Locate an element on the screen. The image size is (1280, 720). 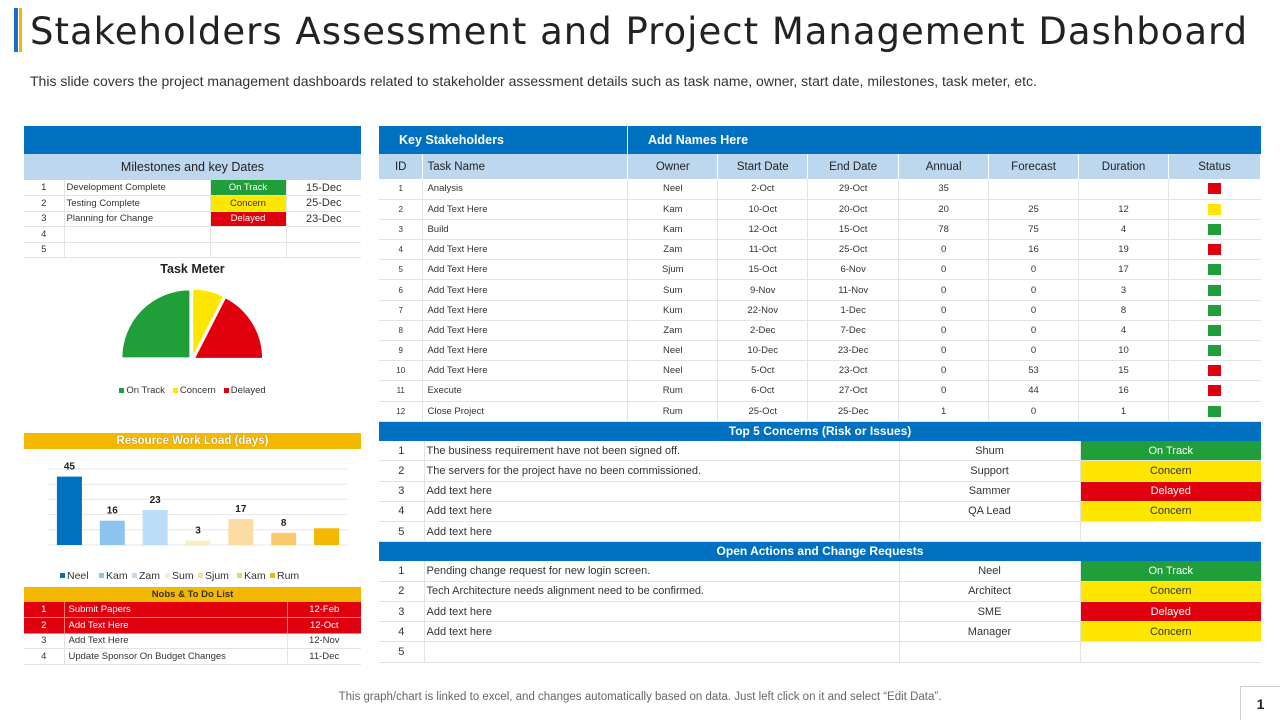
milestones-title: Milestones and key Dates is located at coordinates (192, 167).